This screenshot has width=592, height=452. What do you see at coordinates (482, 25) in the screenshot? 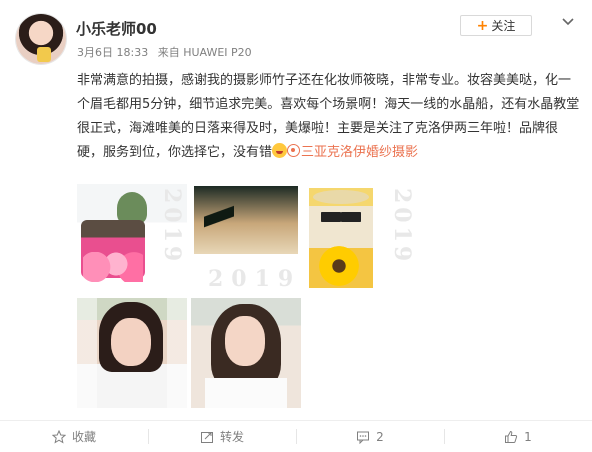
I see `plus-icon: +` at bounding box center [482, 25].